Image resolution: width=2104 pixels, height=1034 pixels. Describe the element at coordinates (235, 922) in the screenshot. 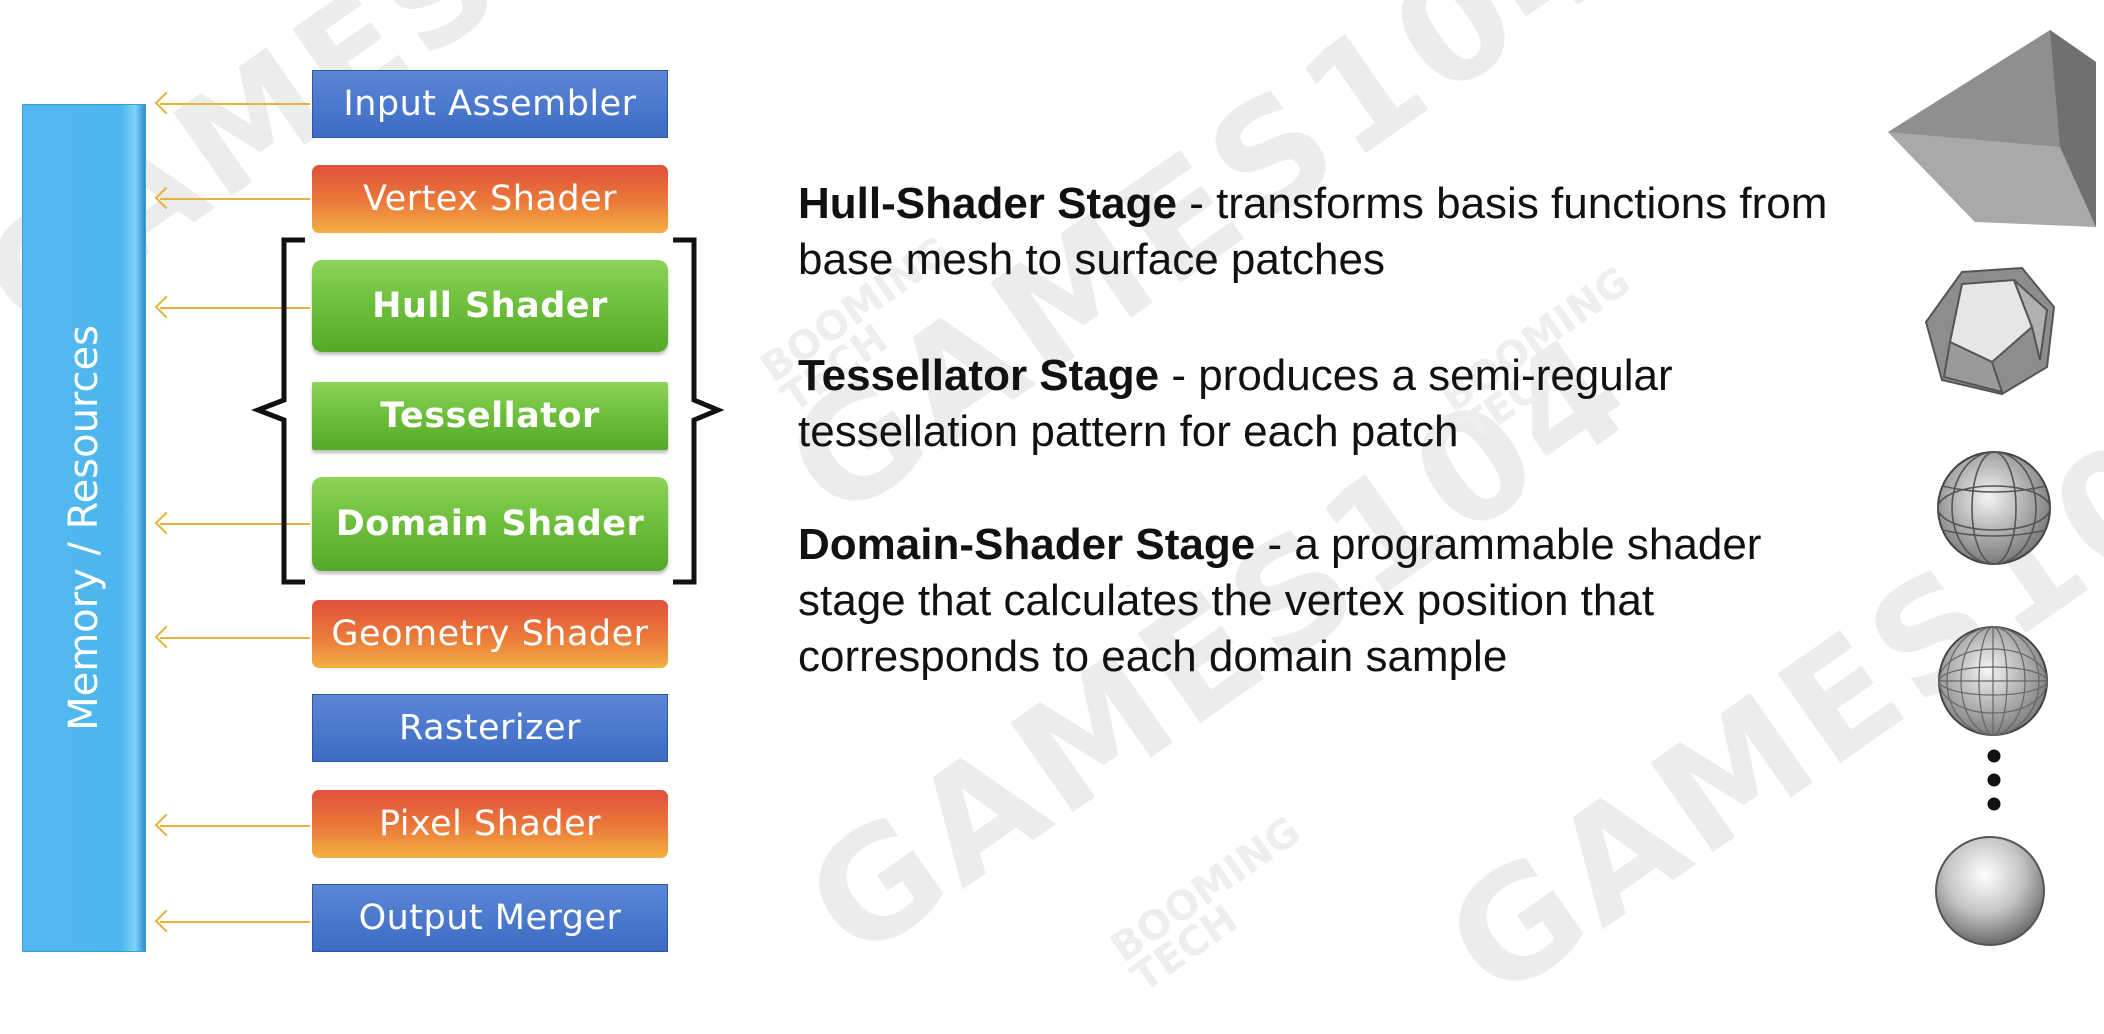

I see `arrow-output-merger` at that location.